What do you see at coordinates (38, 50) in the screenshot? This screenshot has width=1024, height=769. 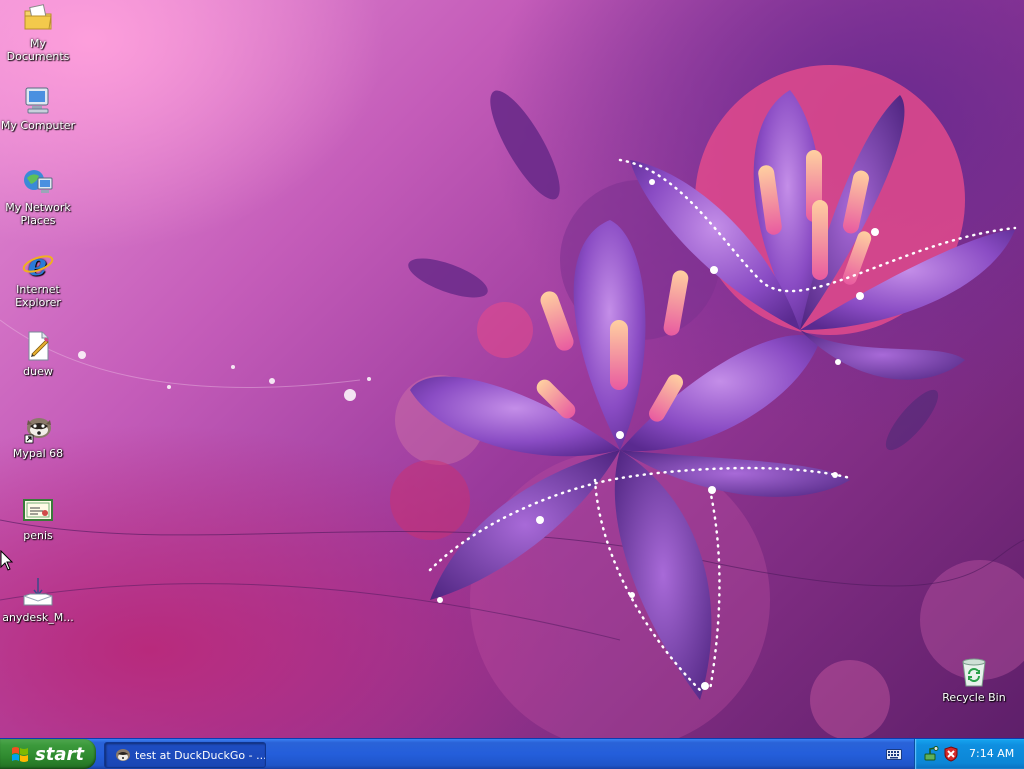 I see `desktop-icon-label: My Documents` at bounding box center [38, 50].